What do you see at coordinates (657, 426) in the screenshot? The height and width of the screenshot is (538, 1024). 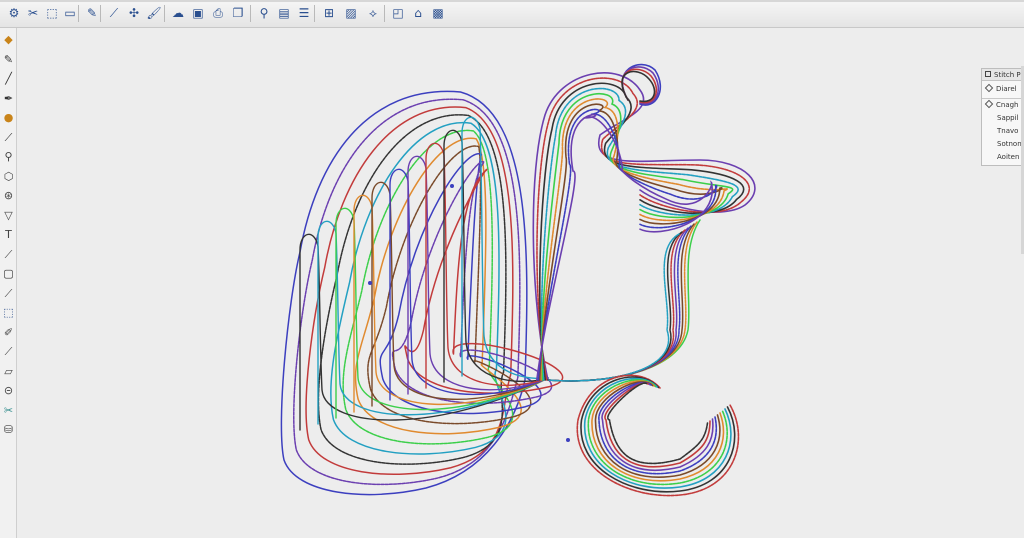 I see `stitch-tail` at bounding box center [657, 426].